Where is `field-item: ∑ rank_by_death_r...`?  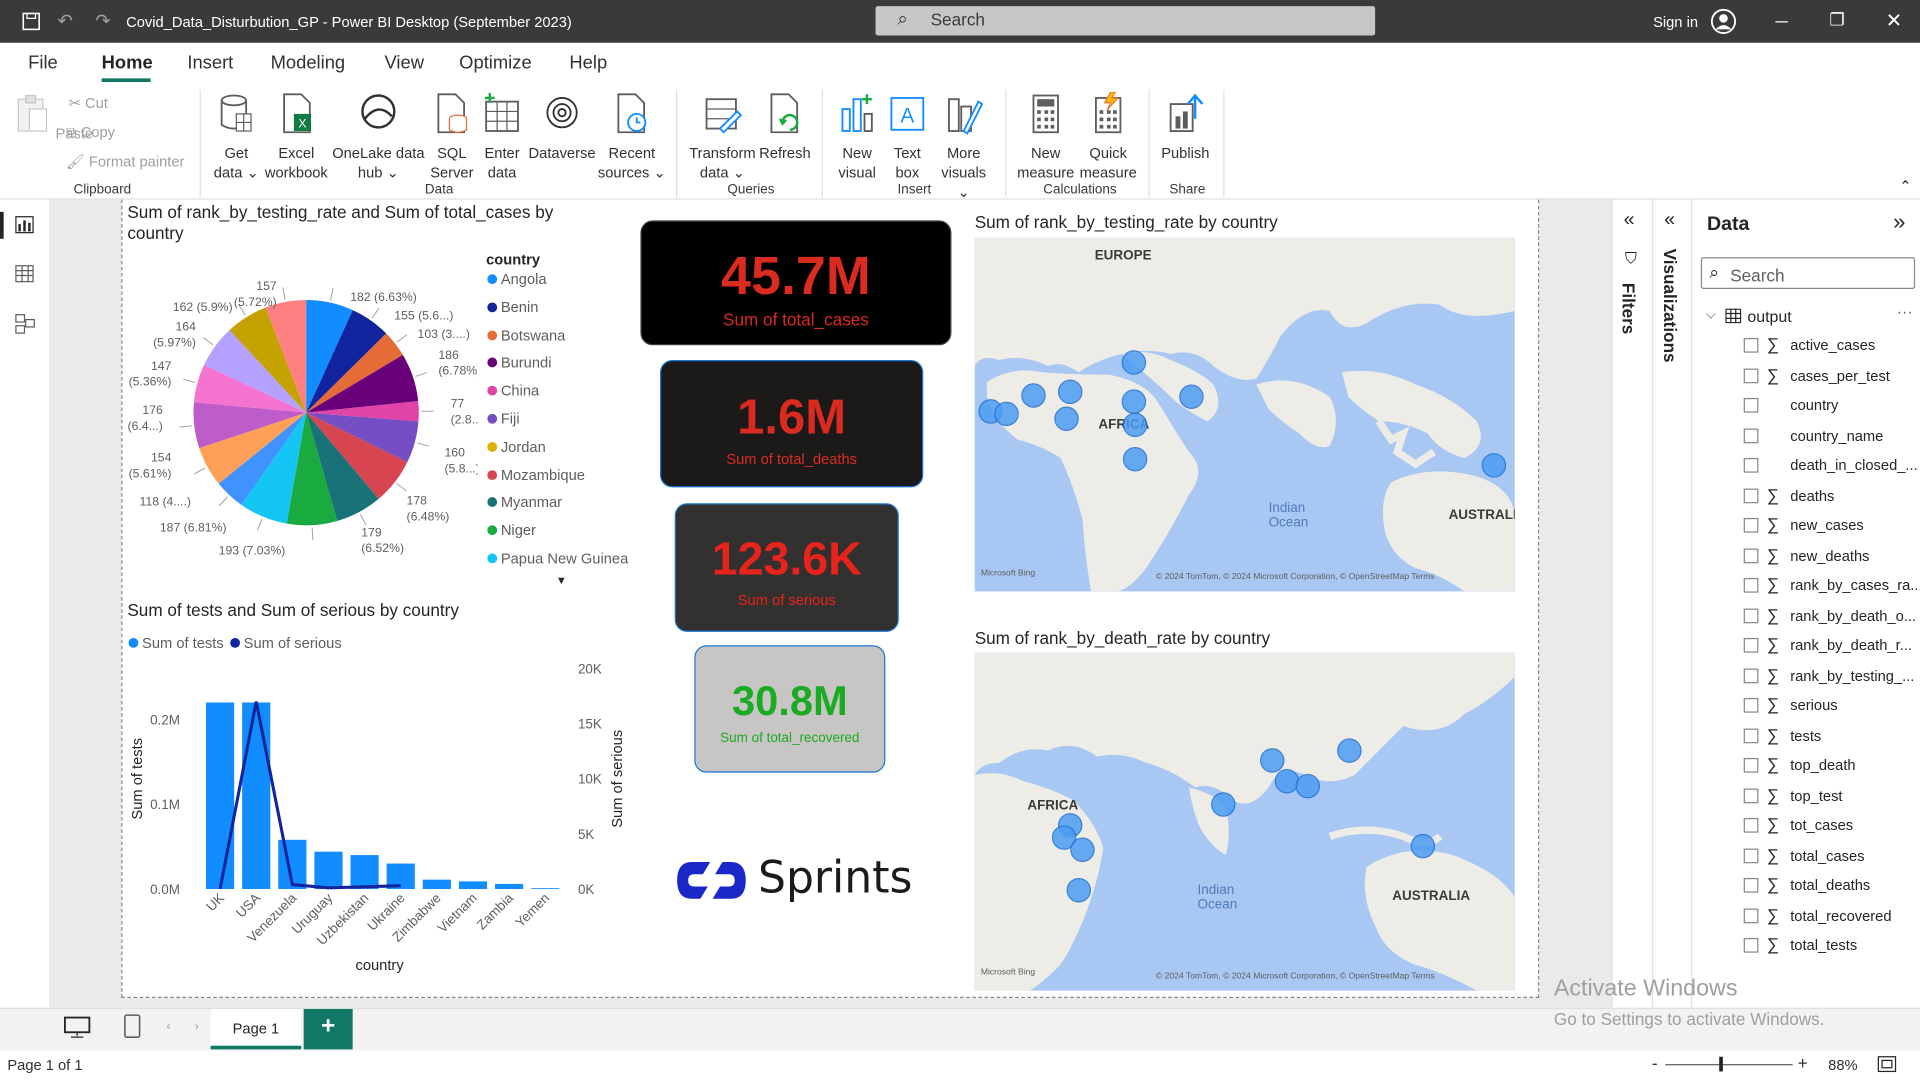
field-item: ∑ rank_by_death_r... is located at coordinates (1829, 646).